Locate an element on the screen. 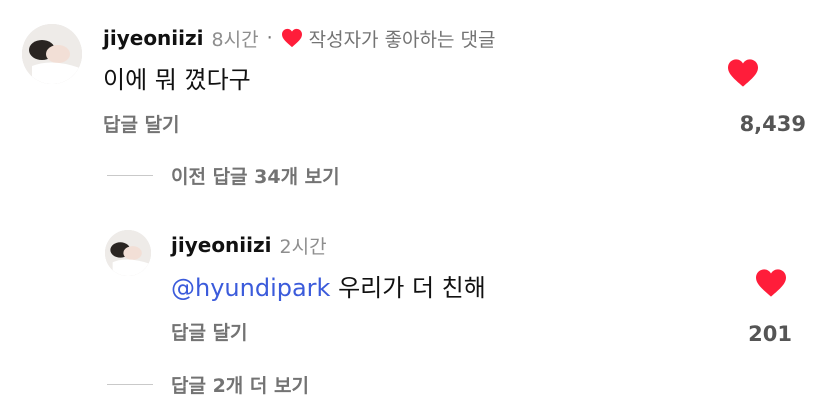  comment-header: jiyeoniizi 2시간 is located at coordinates (249, 245).